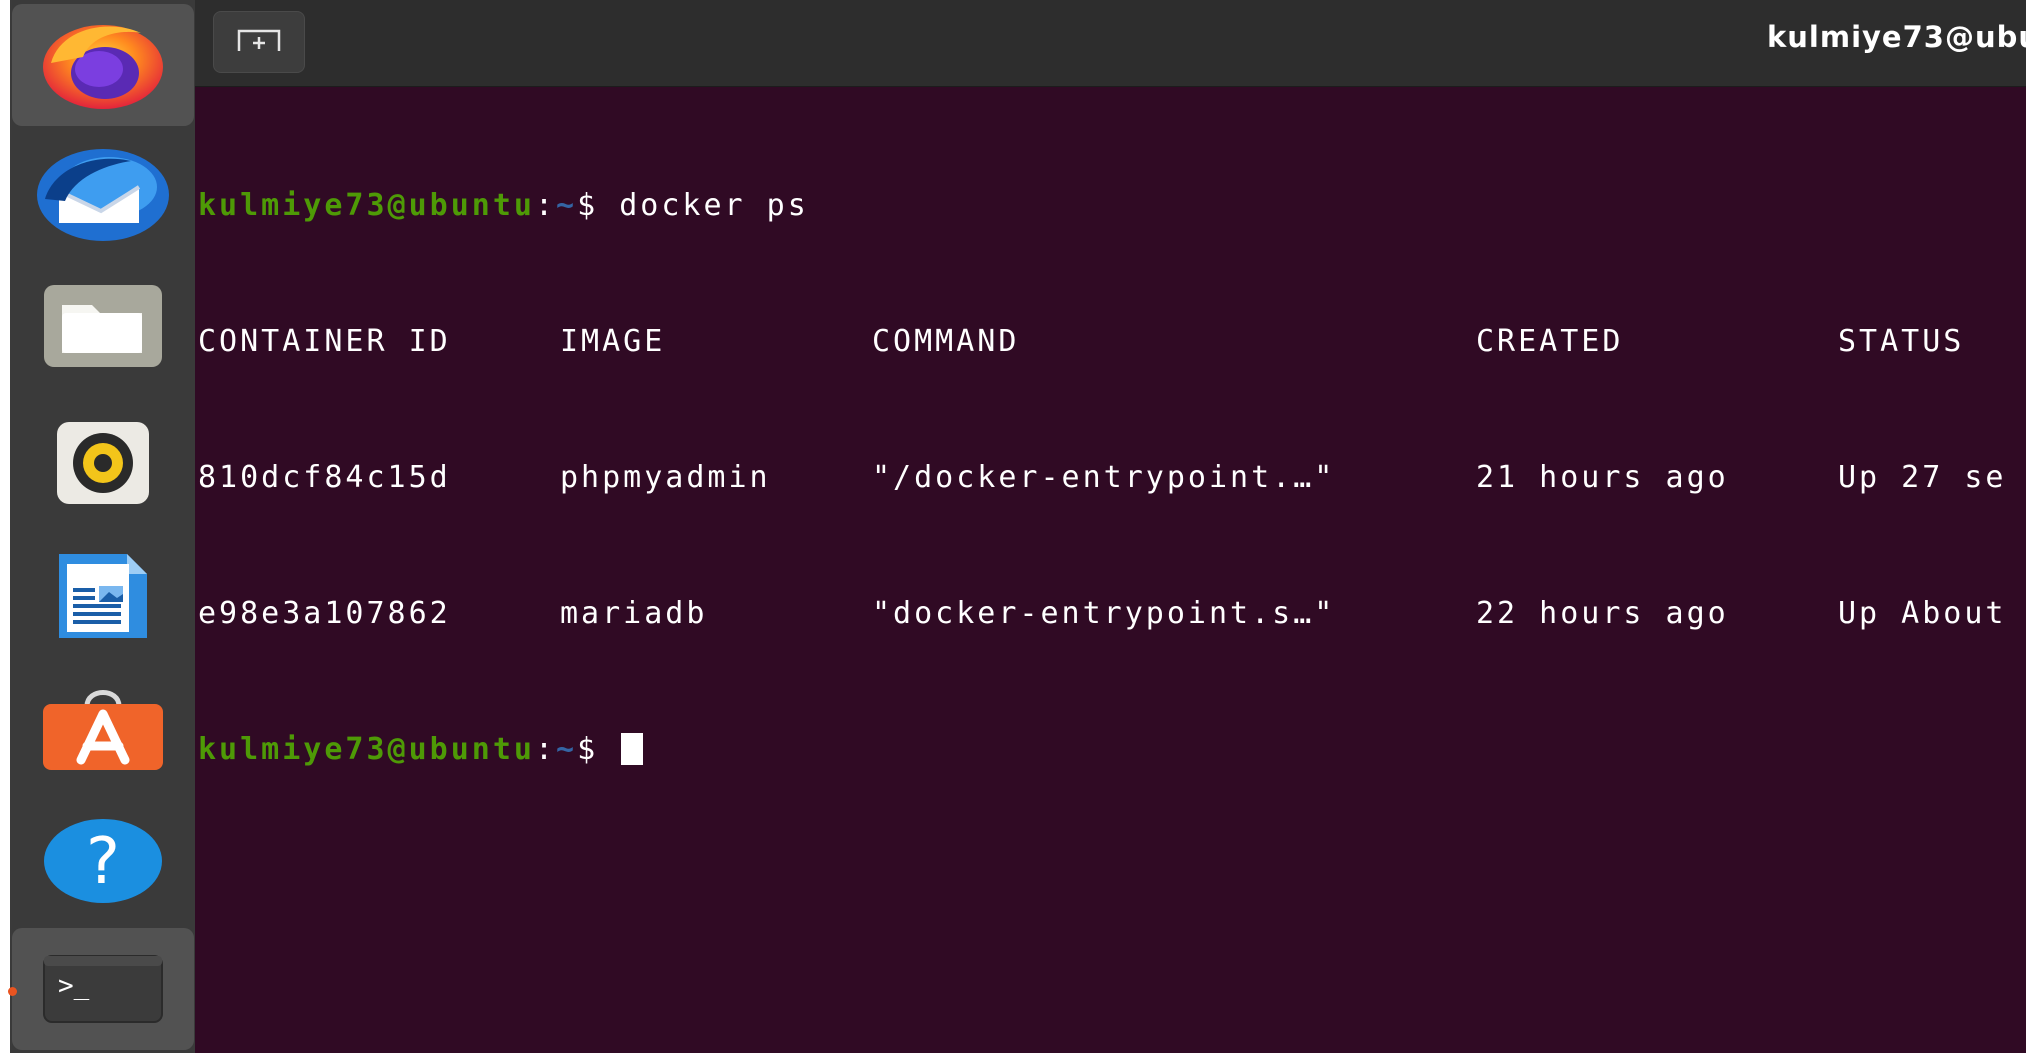 The width and height of the screenshot is (2026, 1053). I want to click on cell-command: "docker-entrypoint.s…", so click(1104, 613).